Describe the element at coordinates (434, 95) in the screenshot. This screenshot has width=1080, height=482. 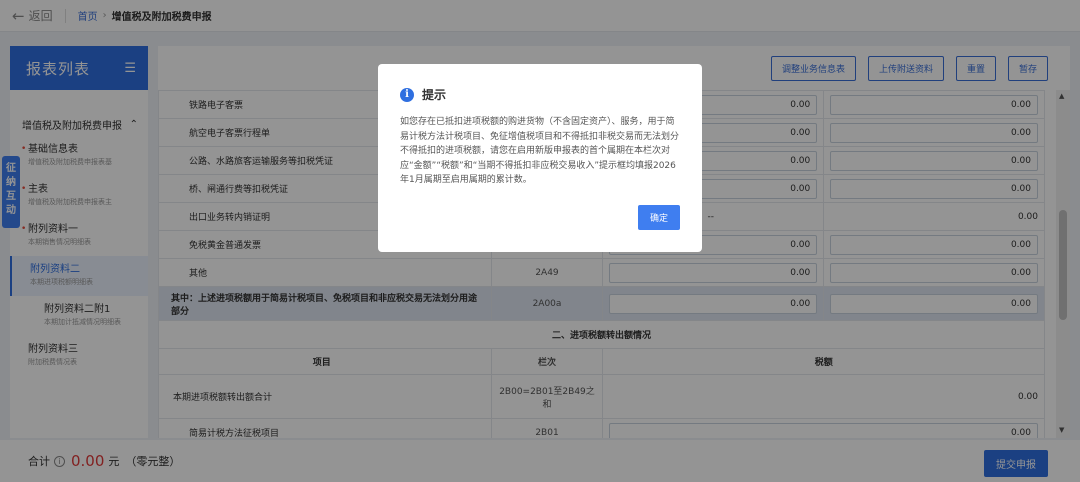
I see `dialog-title: 提示` at that location.